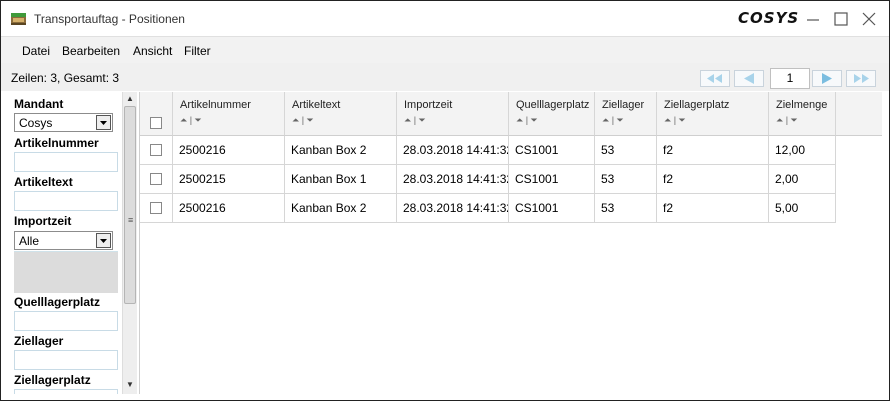 The image size is (890, 401). I want to click on header-select-all, so click(156, 114).